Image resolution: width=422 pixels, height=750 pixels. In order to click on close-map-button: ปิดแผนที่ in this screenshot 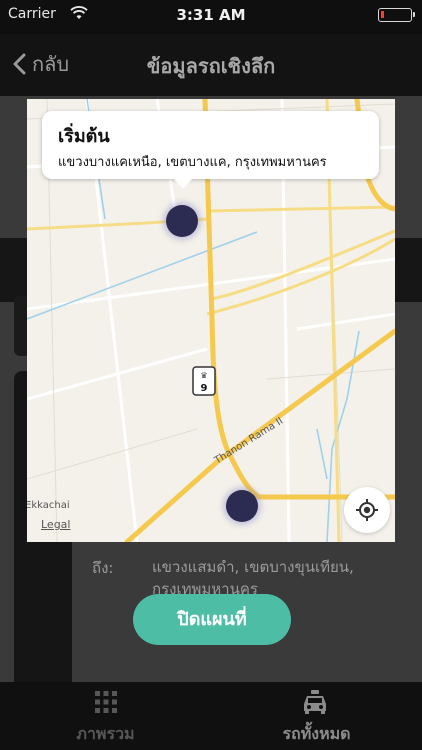, I will do `click(212, 619)`.